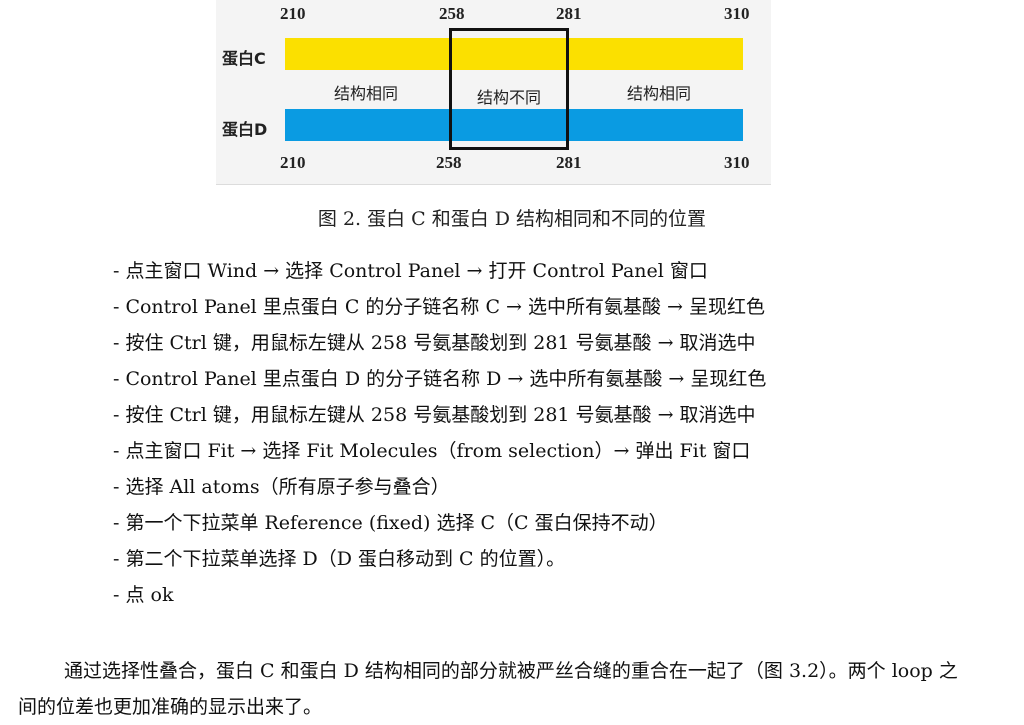  What do you see at coordinates (449, 162) in the screenshot?
I see `bottom-tick-258: 258` at bounding box center [449, 162].